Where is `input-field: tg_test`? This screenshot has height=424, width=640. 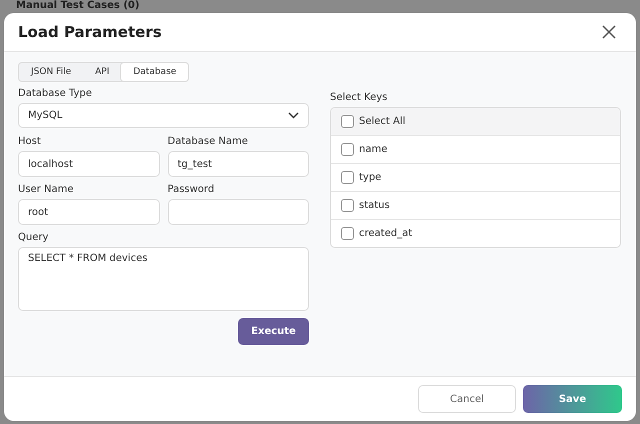
input-field: tg_test is located at coordinates (238, 164).